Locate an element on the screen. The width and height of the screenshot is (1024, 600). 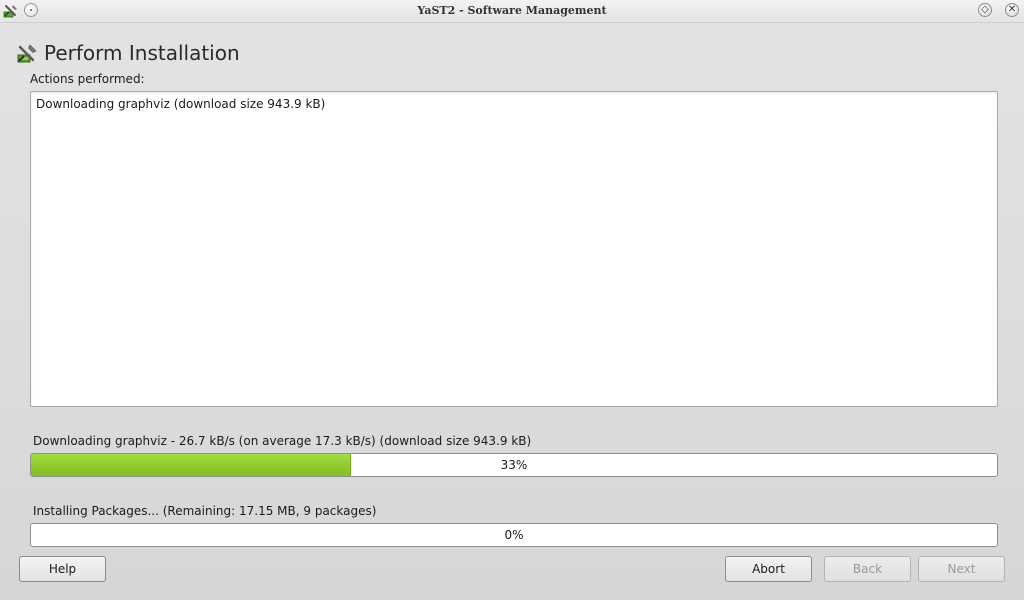
install-progress-percent: 0% is located at coordinates (514, 535).